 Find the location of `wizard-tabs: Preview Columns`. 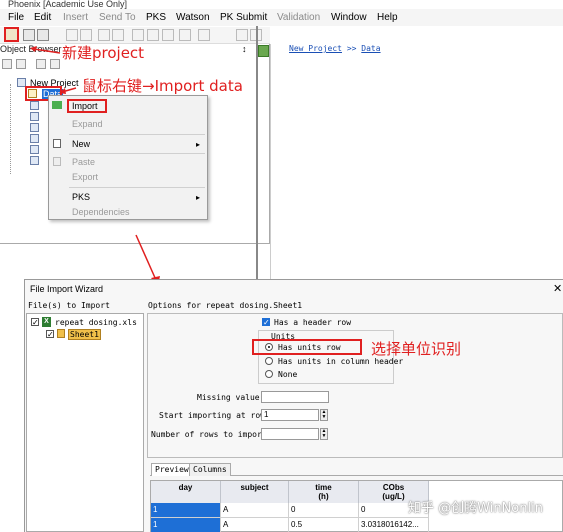

wizard-tabs: Preview Columns is located at coordinates (356, 469).